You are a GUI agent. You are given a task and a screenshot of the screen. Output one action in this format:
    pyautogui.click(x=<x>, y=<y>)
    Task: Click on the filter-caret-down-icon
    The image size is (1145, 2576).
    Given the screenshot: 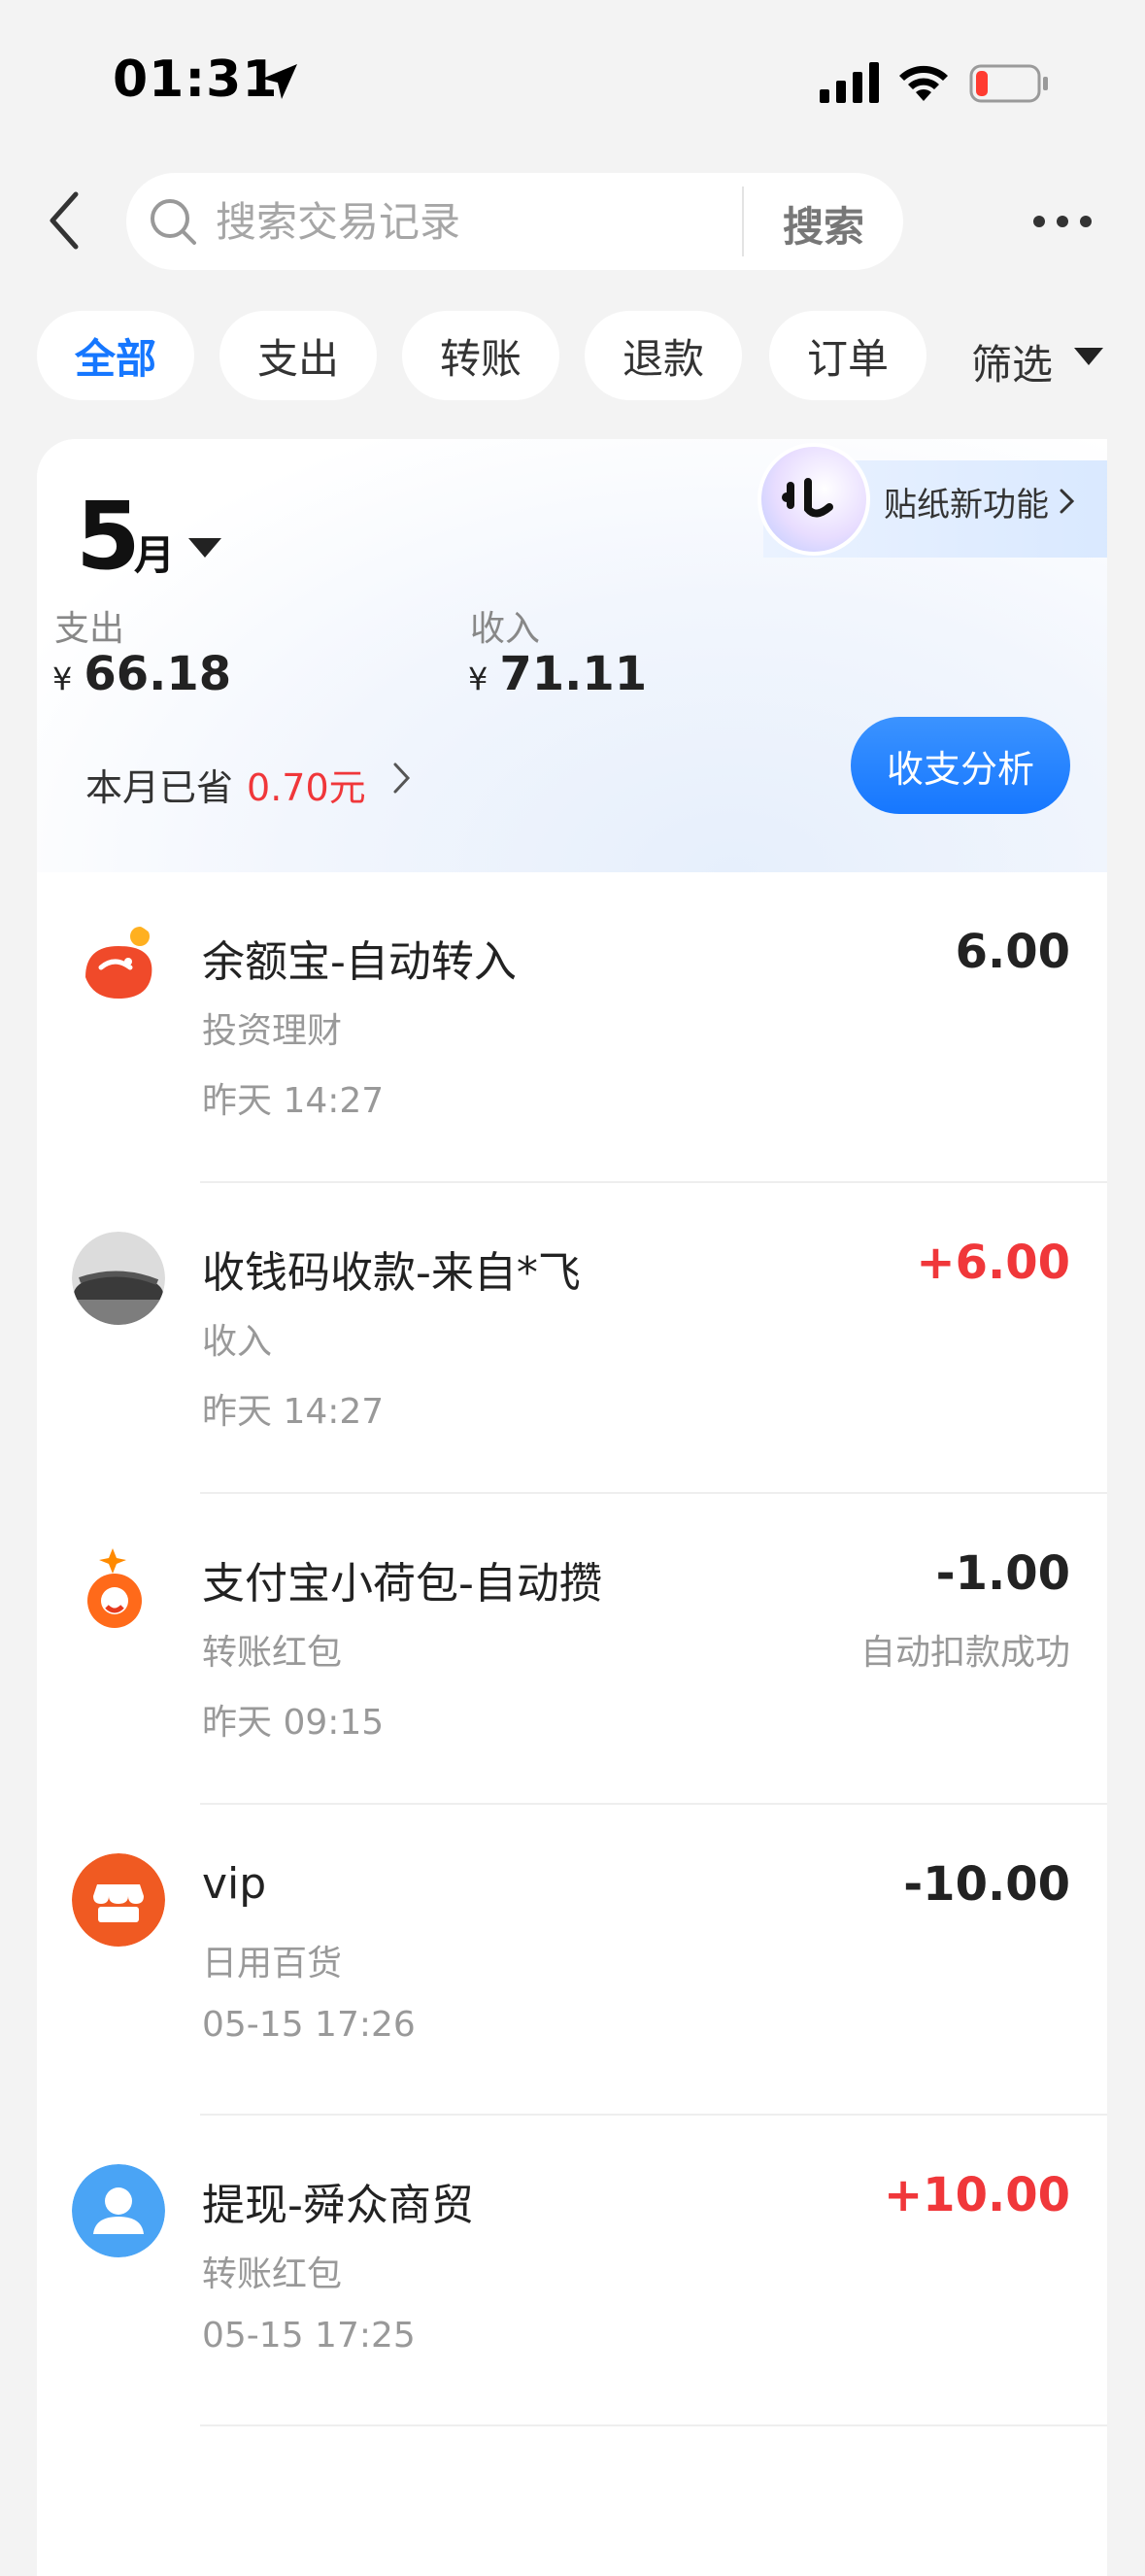 What is the action you would take?
    pyautogui.click(x=1088, y=357)
    